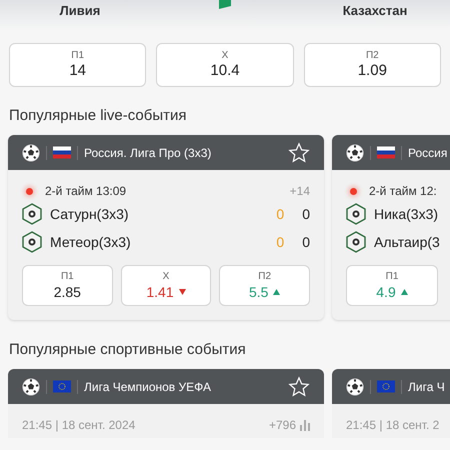 This screenshot has width=450, height=450. What do you see at coordinates (391, 227) in the screenshot?
I see `live-event-card: Россия 2-й тайм 12: Ника(3х3) Альтаир(3 П1 4.9` at bounding box center [391, 227].